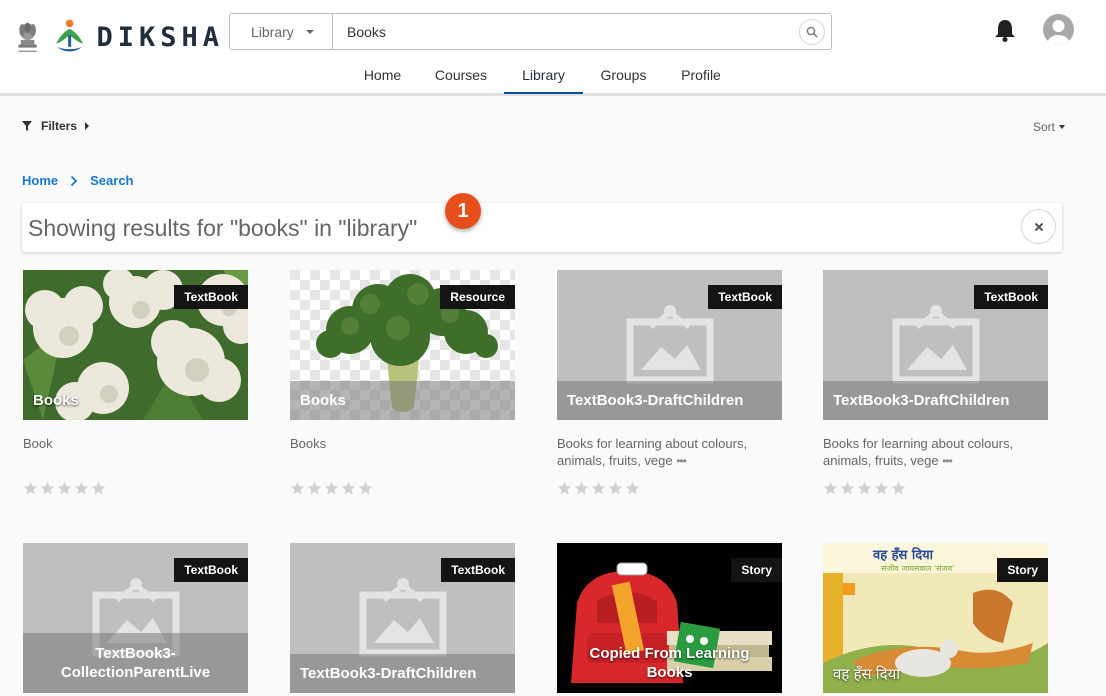  Describe the element at coordinates (461, 76) in the screenshot. I see `nav-courses: Courses` at that location.